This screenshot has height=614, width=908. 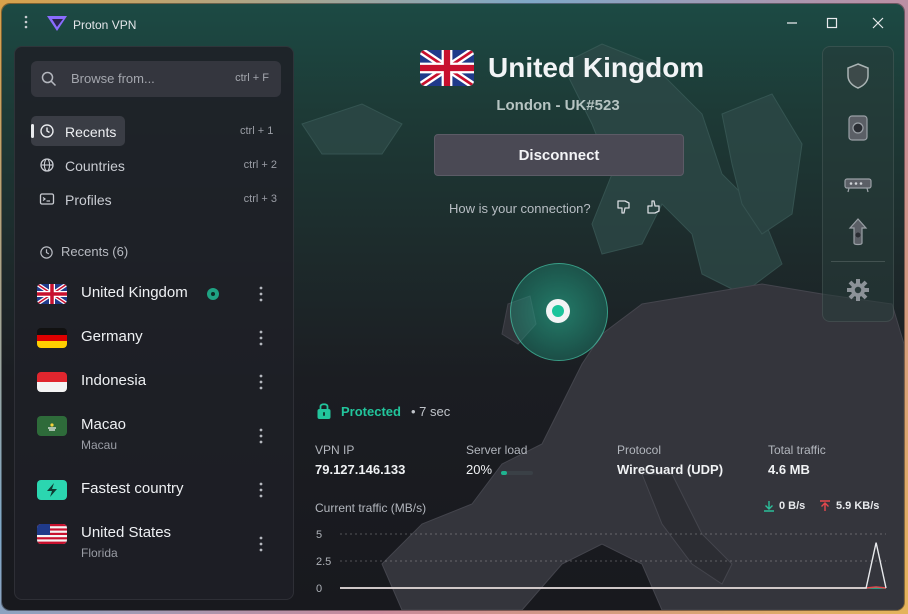 I want to click on nav-label: Recents, so click(x=91, y=132).